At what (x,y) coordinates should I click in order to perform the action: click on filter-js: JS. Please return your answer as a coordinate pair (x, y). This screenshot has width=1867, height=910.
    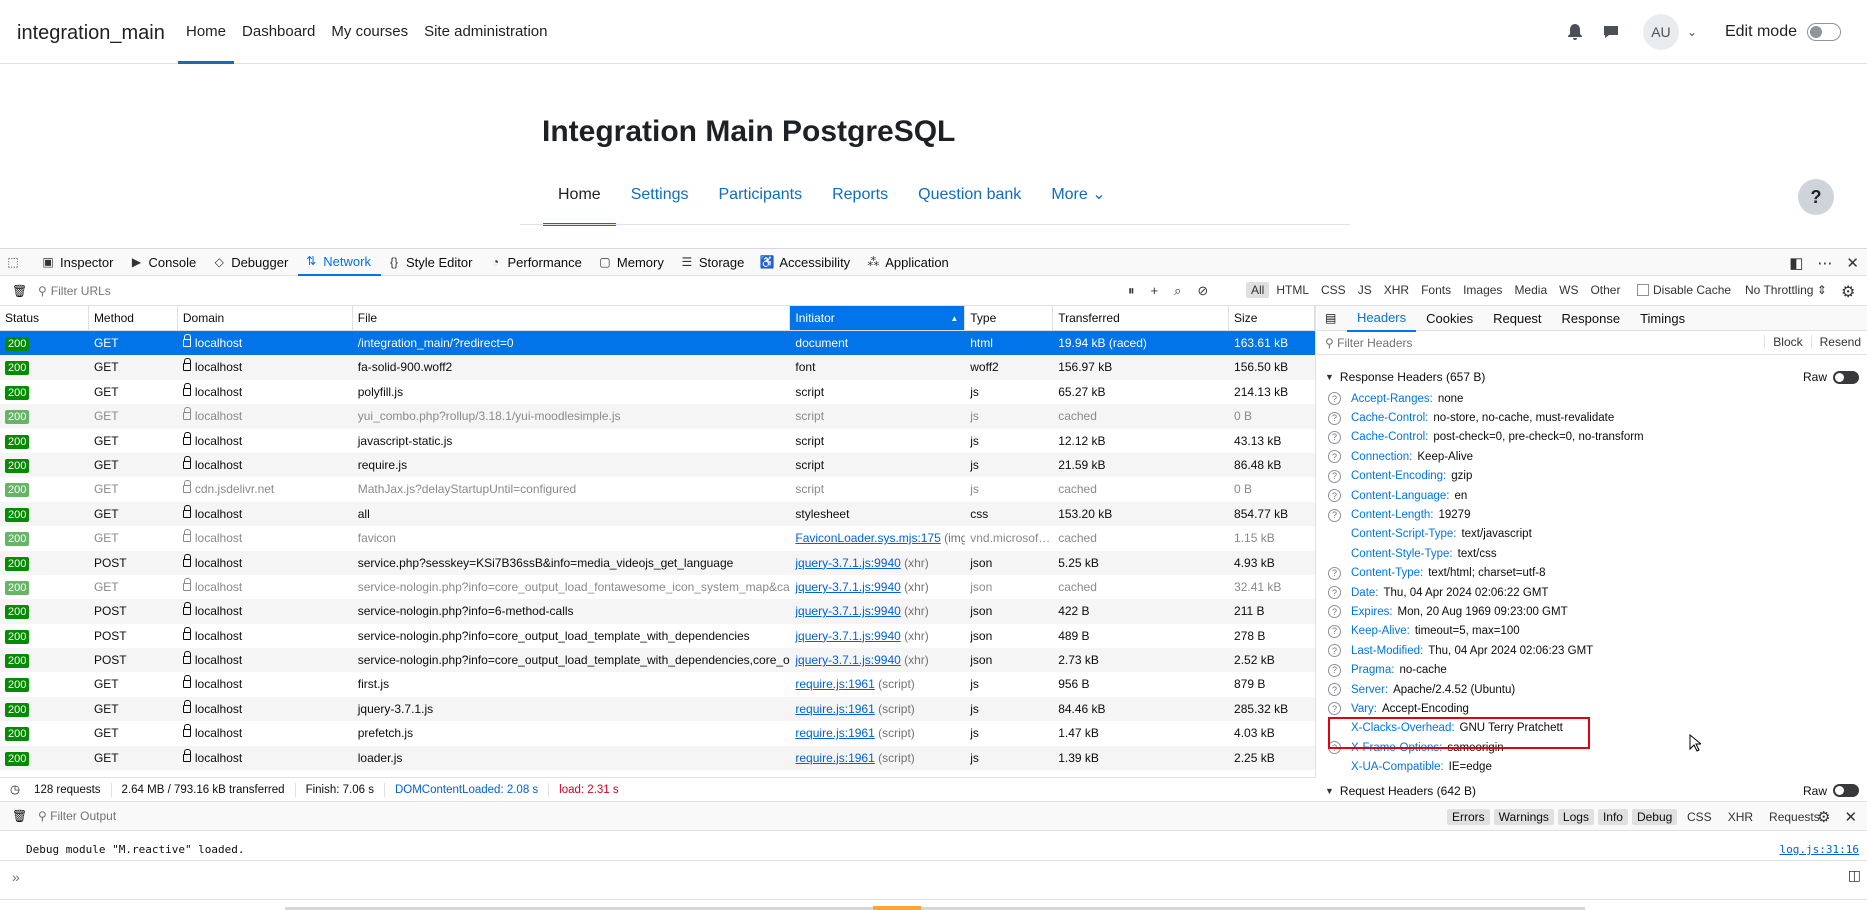
    Looking at the image, I should click on (1365, 290).